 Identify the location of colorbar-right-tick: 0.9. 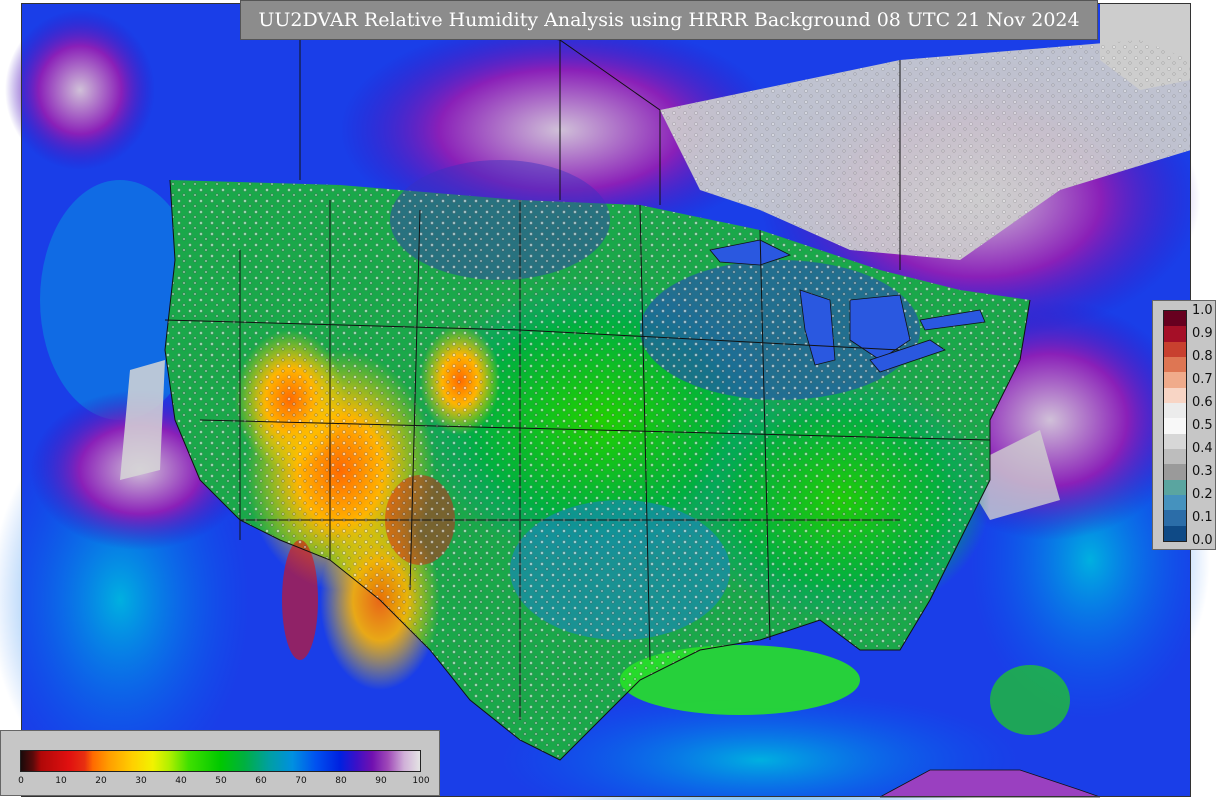
(1202, 333).